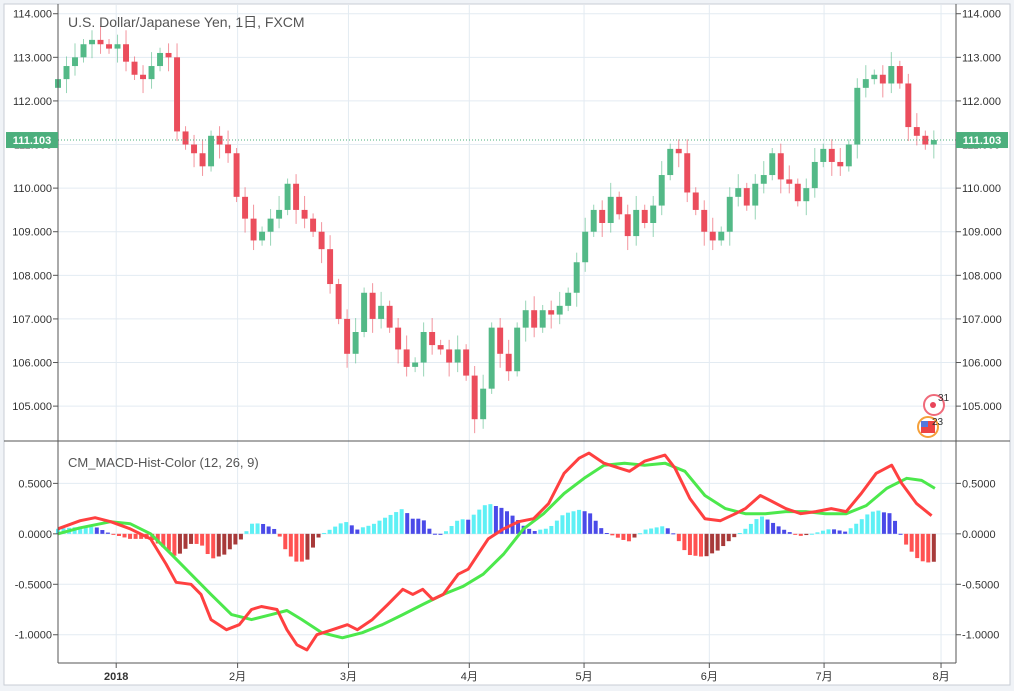 The height and width of the screenshot is (691, 1014). Describe the element at coordinates (938, 422) in the screenshot. I see `event-count-bottom: 23` at that location.